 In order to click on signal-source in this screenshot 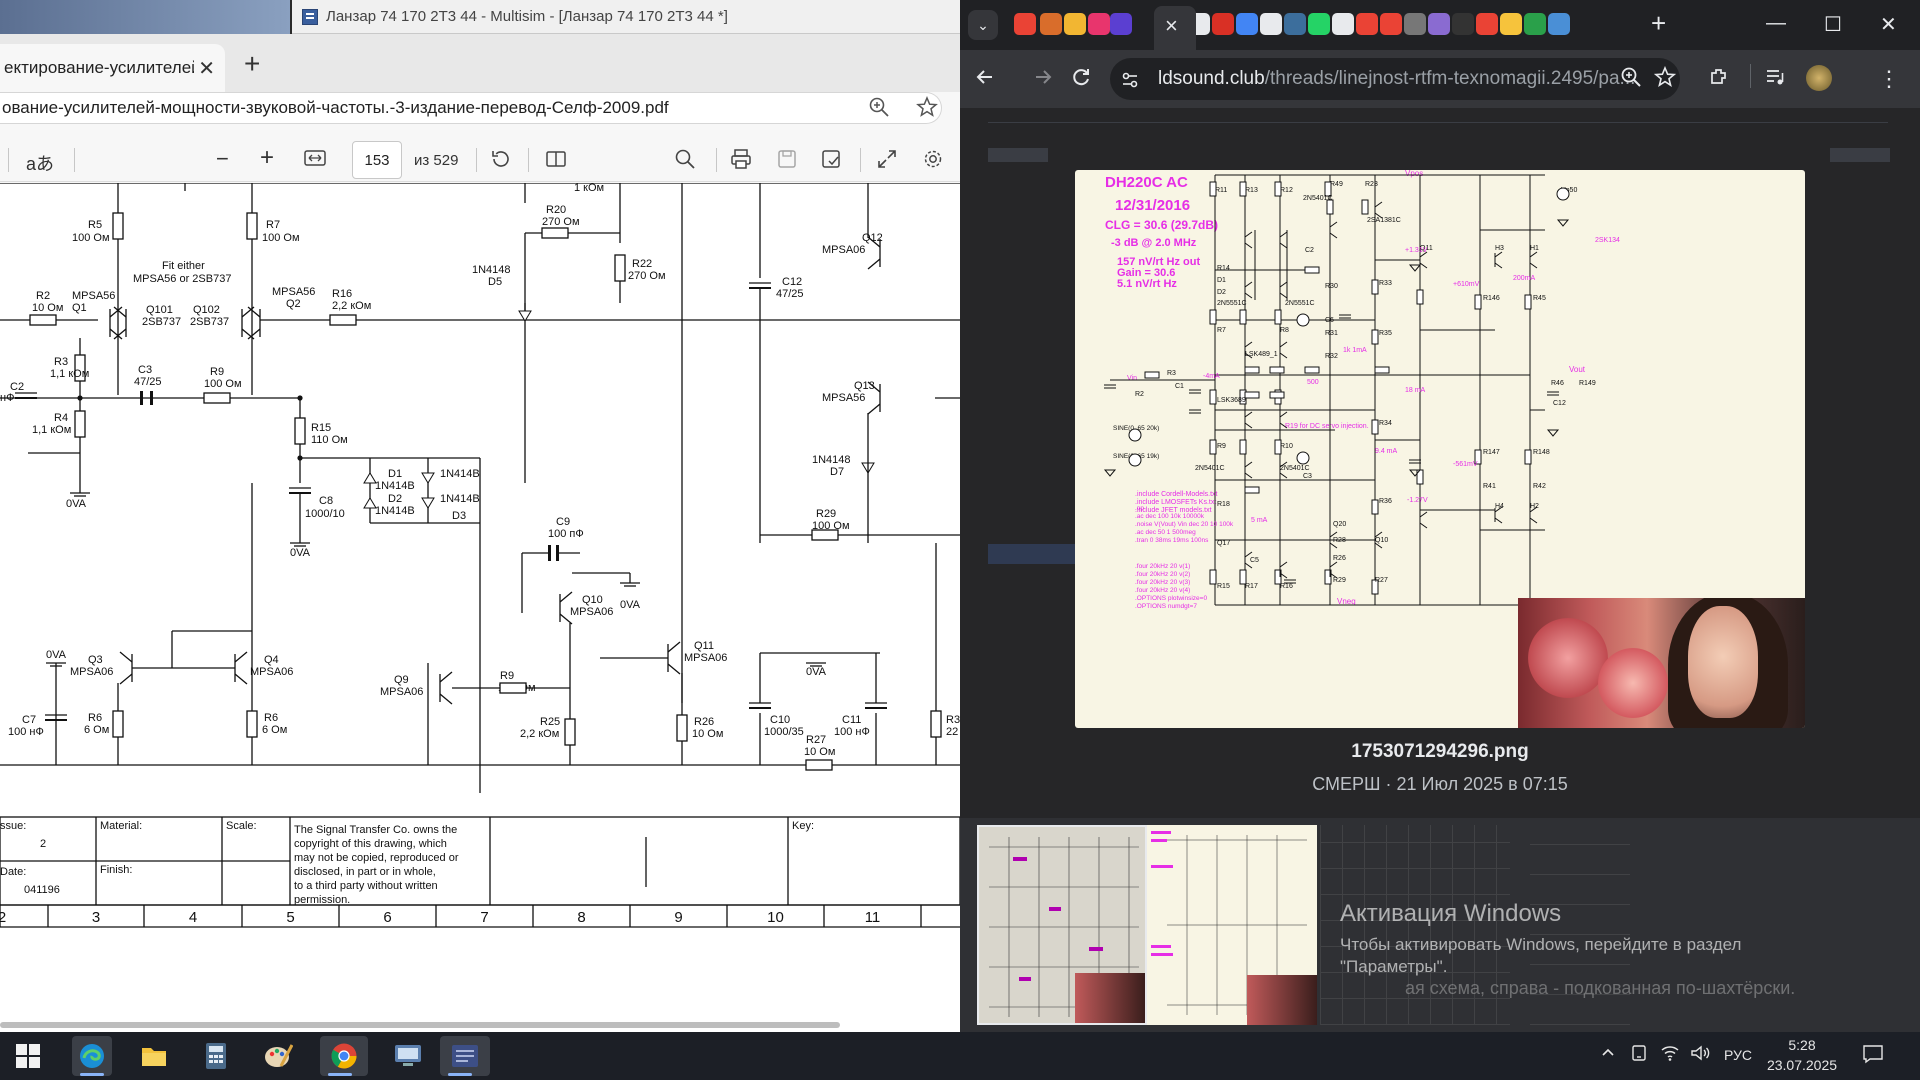, I will do `click(1303, 458)`.